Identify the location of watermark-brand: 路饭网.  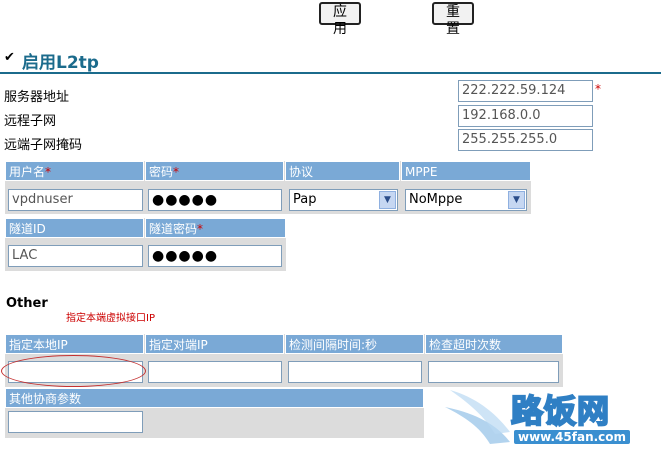
(560, 411).